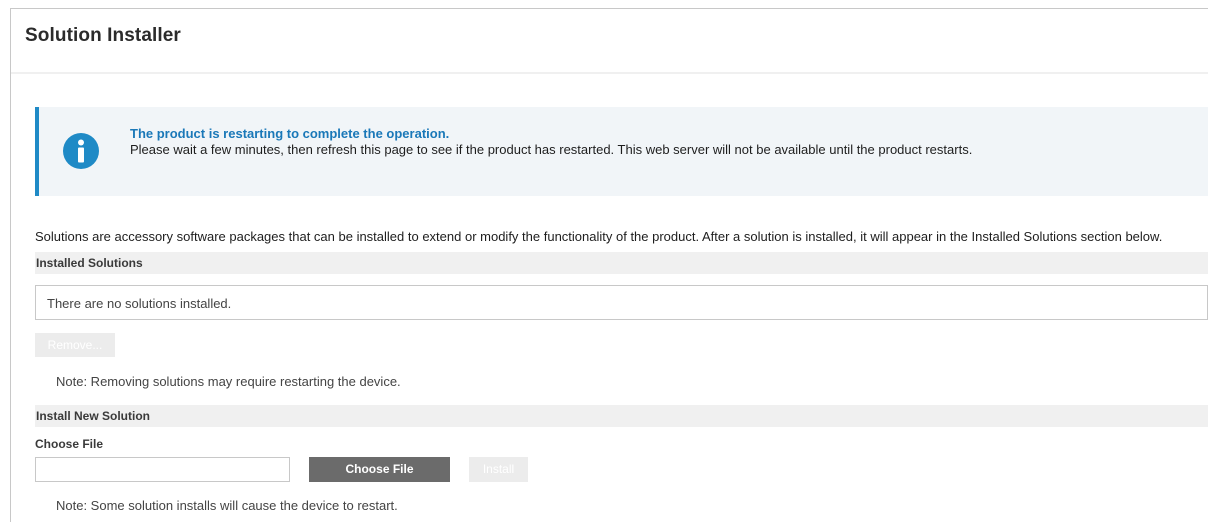  I want to click on title-divider, so click(609, 73).